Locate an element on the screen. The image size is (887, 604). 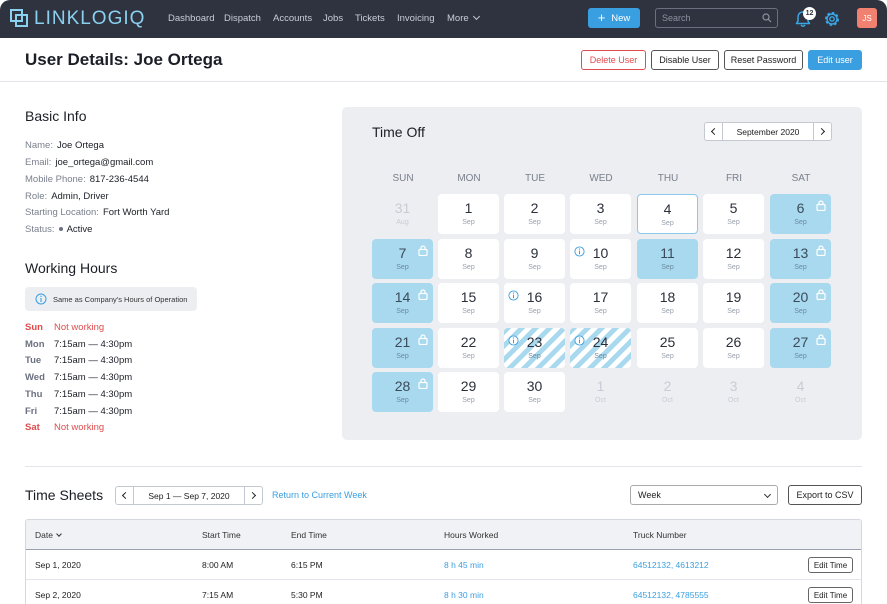
view-select-value: Week is located at coordinates (649, 495).